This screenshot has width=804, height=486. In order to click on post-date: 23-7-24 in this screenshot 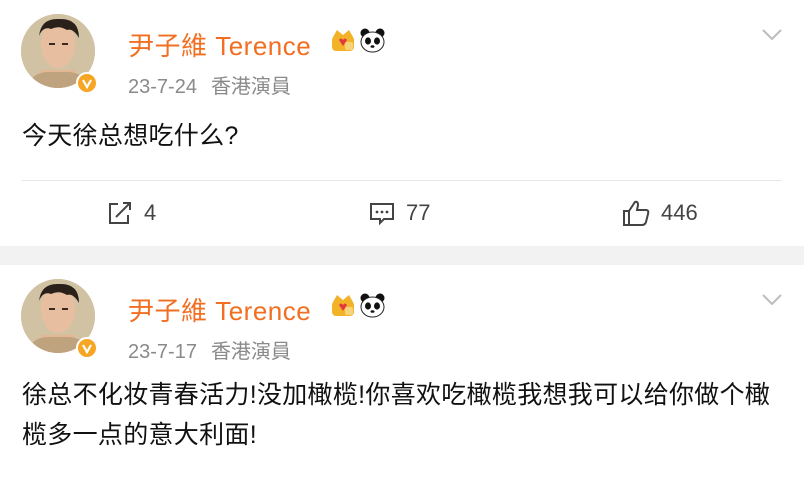, I will do `click(162, 87)`.